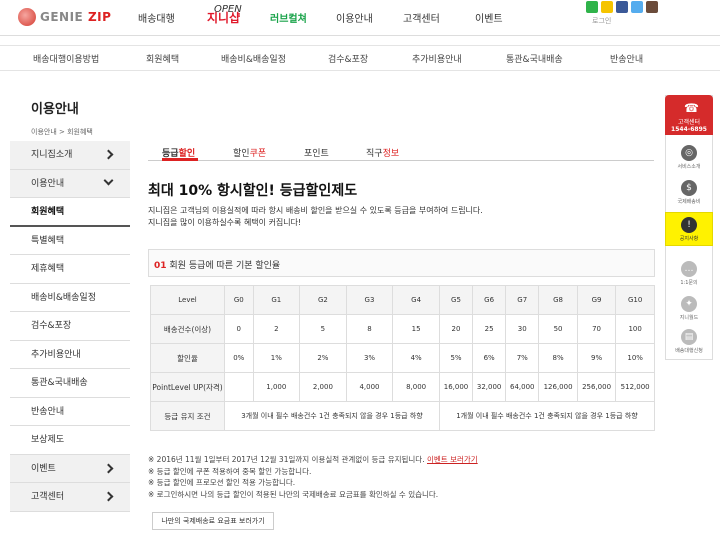  Describe the element at coordinates (70, 383) in the screenshot. I see `sidebar-item-customs: 통관&국내배송` at that location.